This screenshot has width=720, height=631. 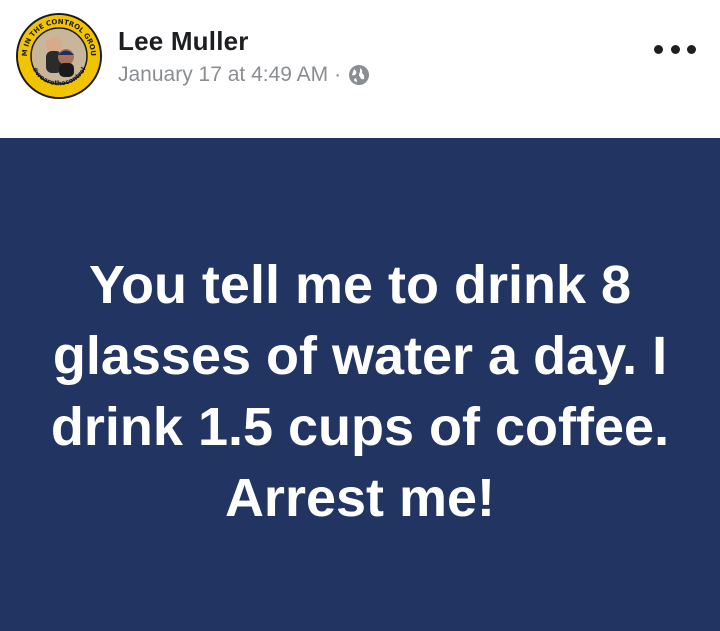 I want to click on post-meta: January 17 at 4:49 AM ·, so click(x=244, y=75).